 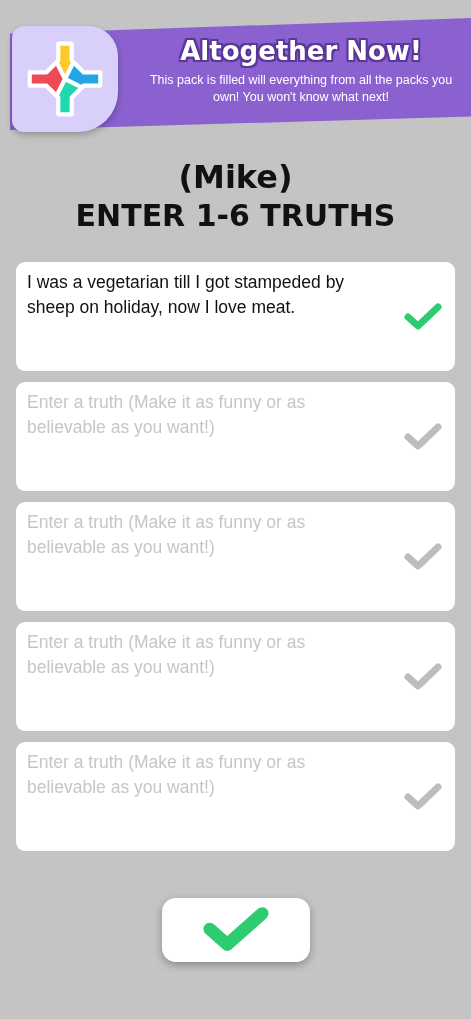 What do you see at coordinates (235, 216) in the screenshot?
I see `instruction-heading: ENTER 1-6 TRUTHS` at bounding box center [235, 216].